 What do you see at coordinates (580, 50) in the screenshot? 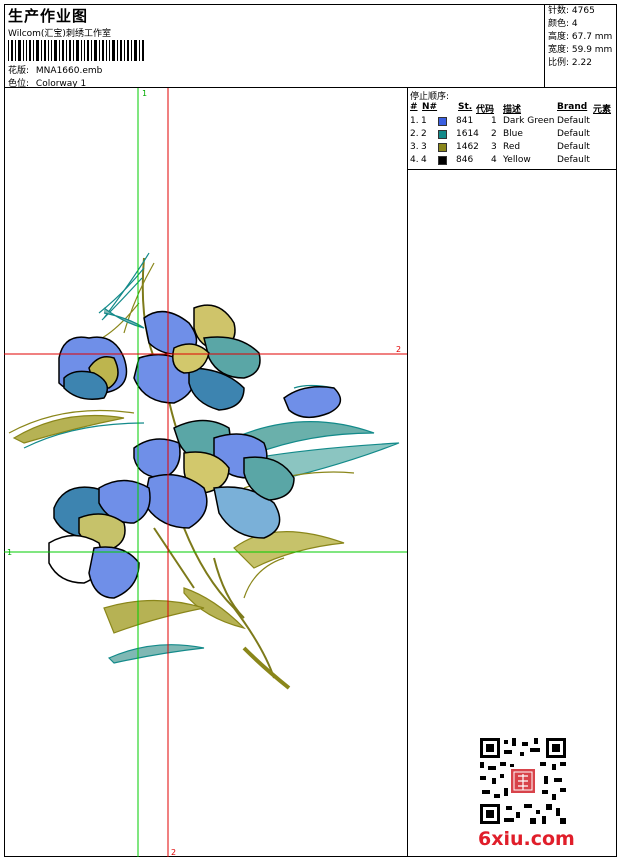
I see `design-width: 宽度: 59.9 mm` at bounding box center [580, 50].